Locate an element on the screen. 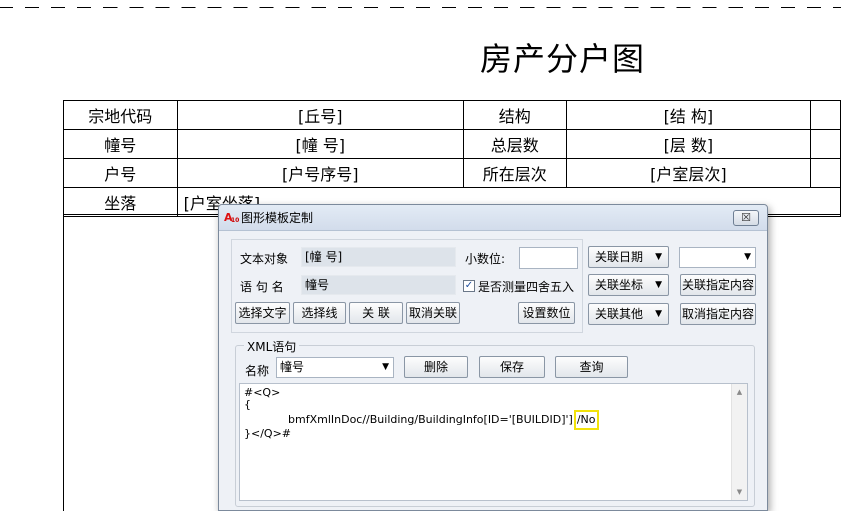  decimals-label: 小数位: is located at coordinates (485, 259).